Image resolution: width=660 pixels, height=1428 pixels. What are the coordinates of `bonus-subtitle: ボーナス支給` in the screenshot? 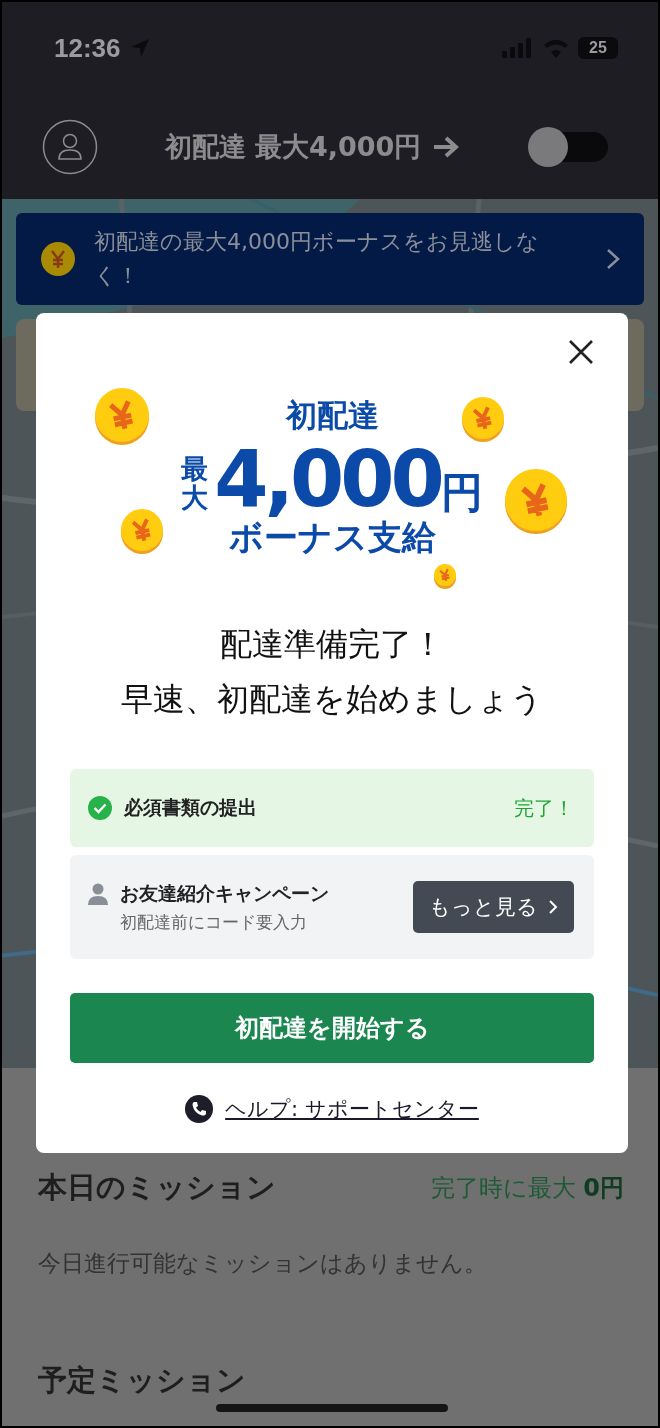 It's located at (332, 537).